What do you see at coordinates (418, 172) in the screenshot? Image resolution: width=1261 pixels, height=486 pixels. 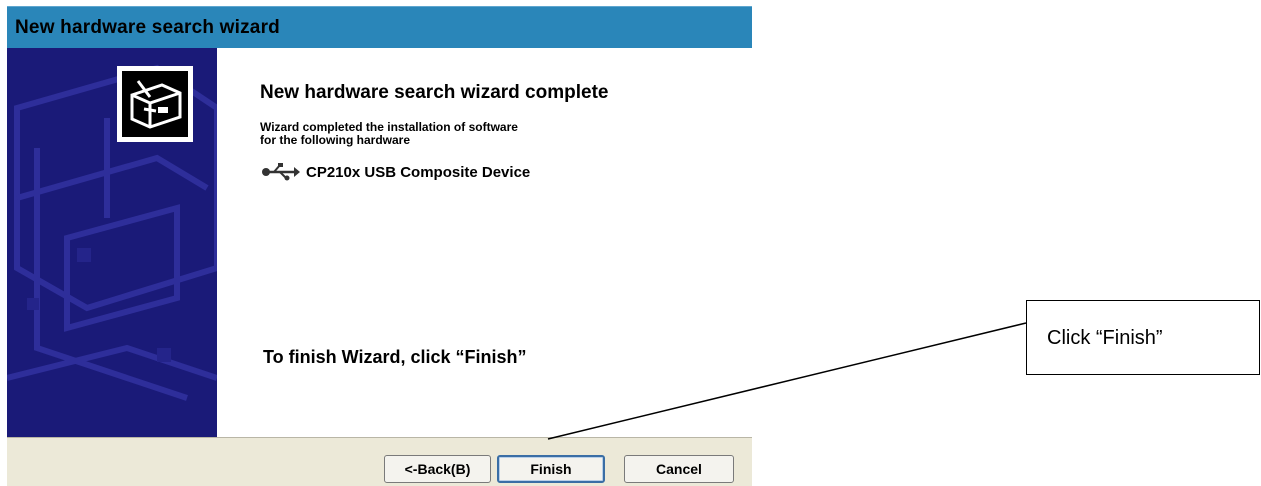 I see `device-name: CP210x USB Composite Device` at bounding box center [418, 172].